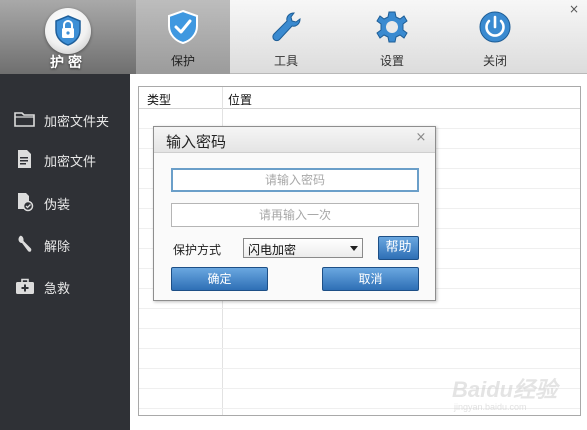  I want to click on sidebar-item-label: 加密文件, so click(70, 162).